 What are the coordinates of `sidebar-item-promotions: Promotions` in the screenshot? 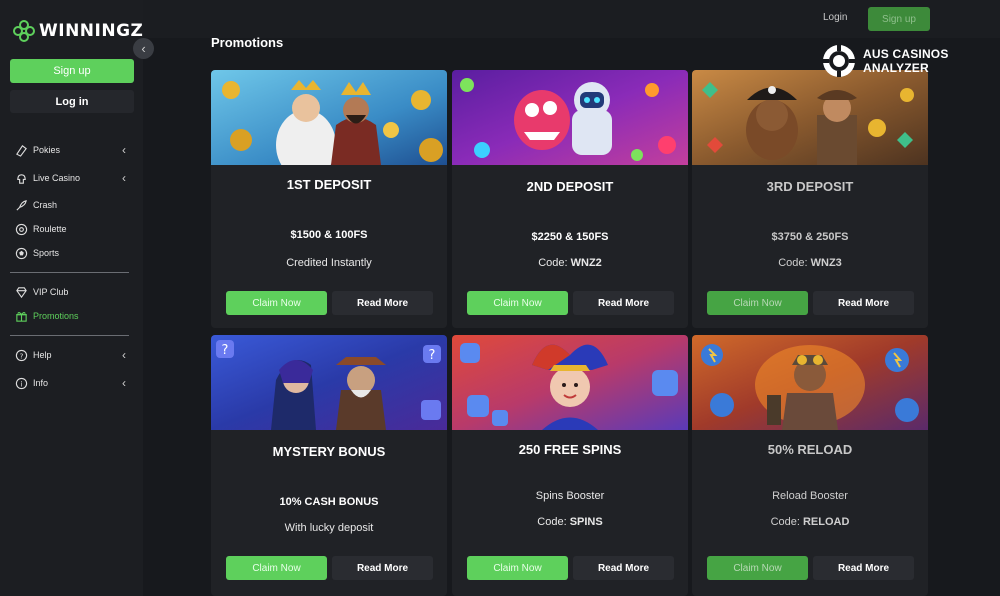 It's located at (72, 316).